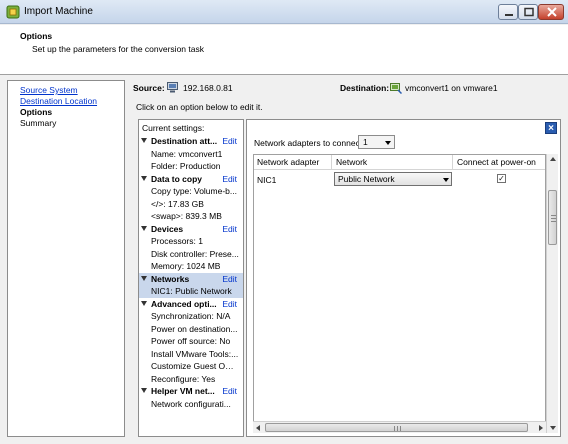 Image resolution: width=568 pixels, height=444 pixels. What do you see at coordinates (553, 428) in the screenshot?
I see `scroll-down-arrow-icon` at bounding box center [553, 428].